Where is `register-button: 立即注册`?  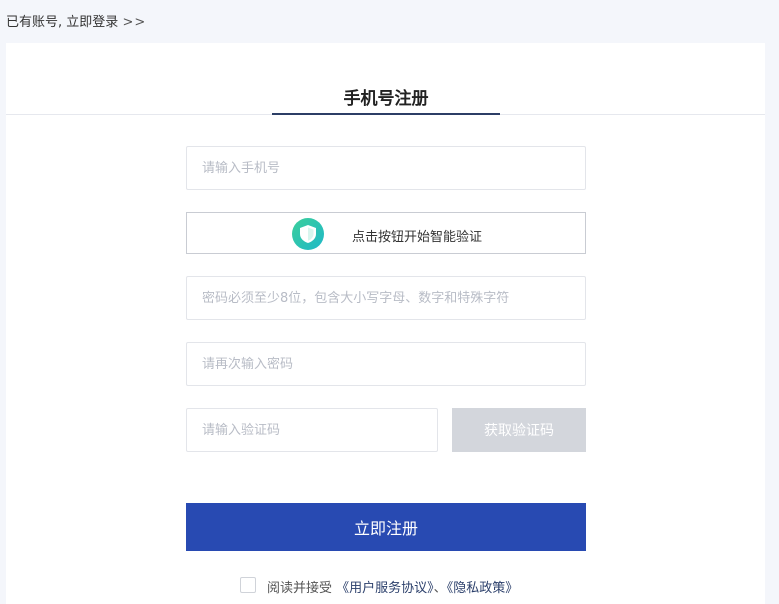 register-button: 立即注册 is located at coordinates (386, 527).